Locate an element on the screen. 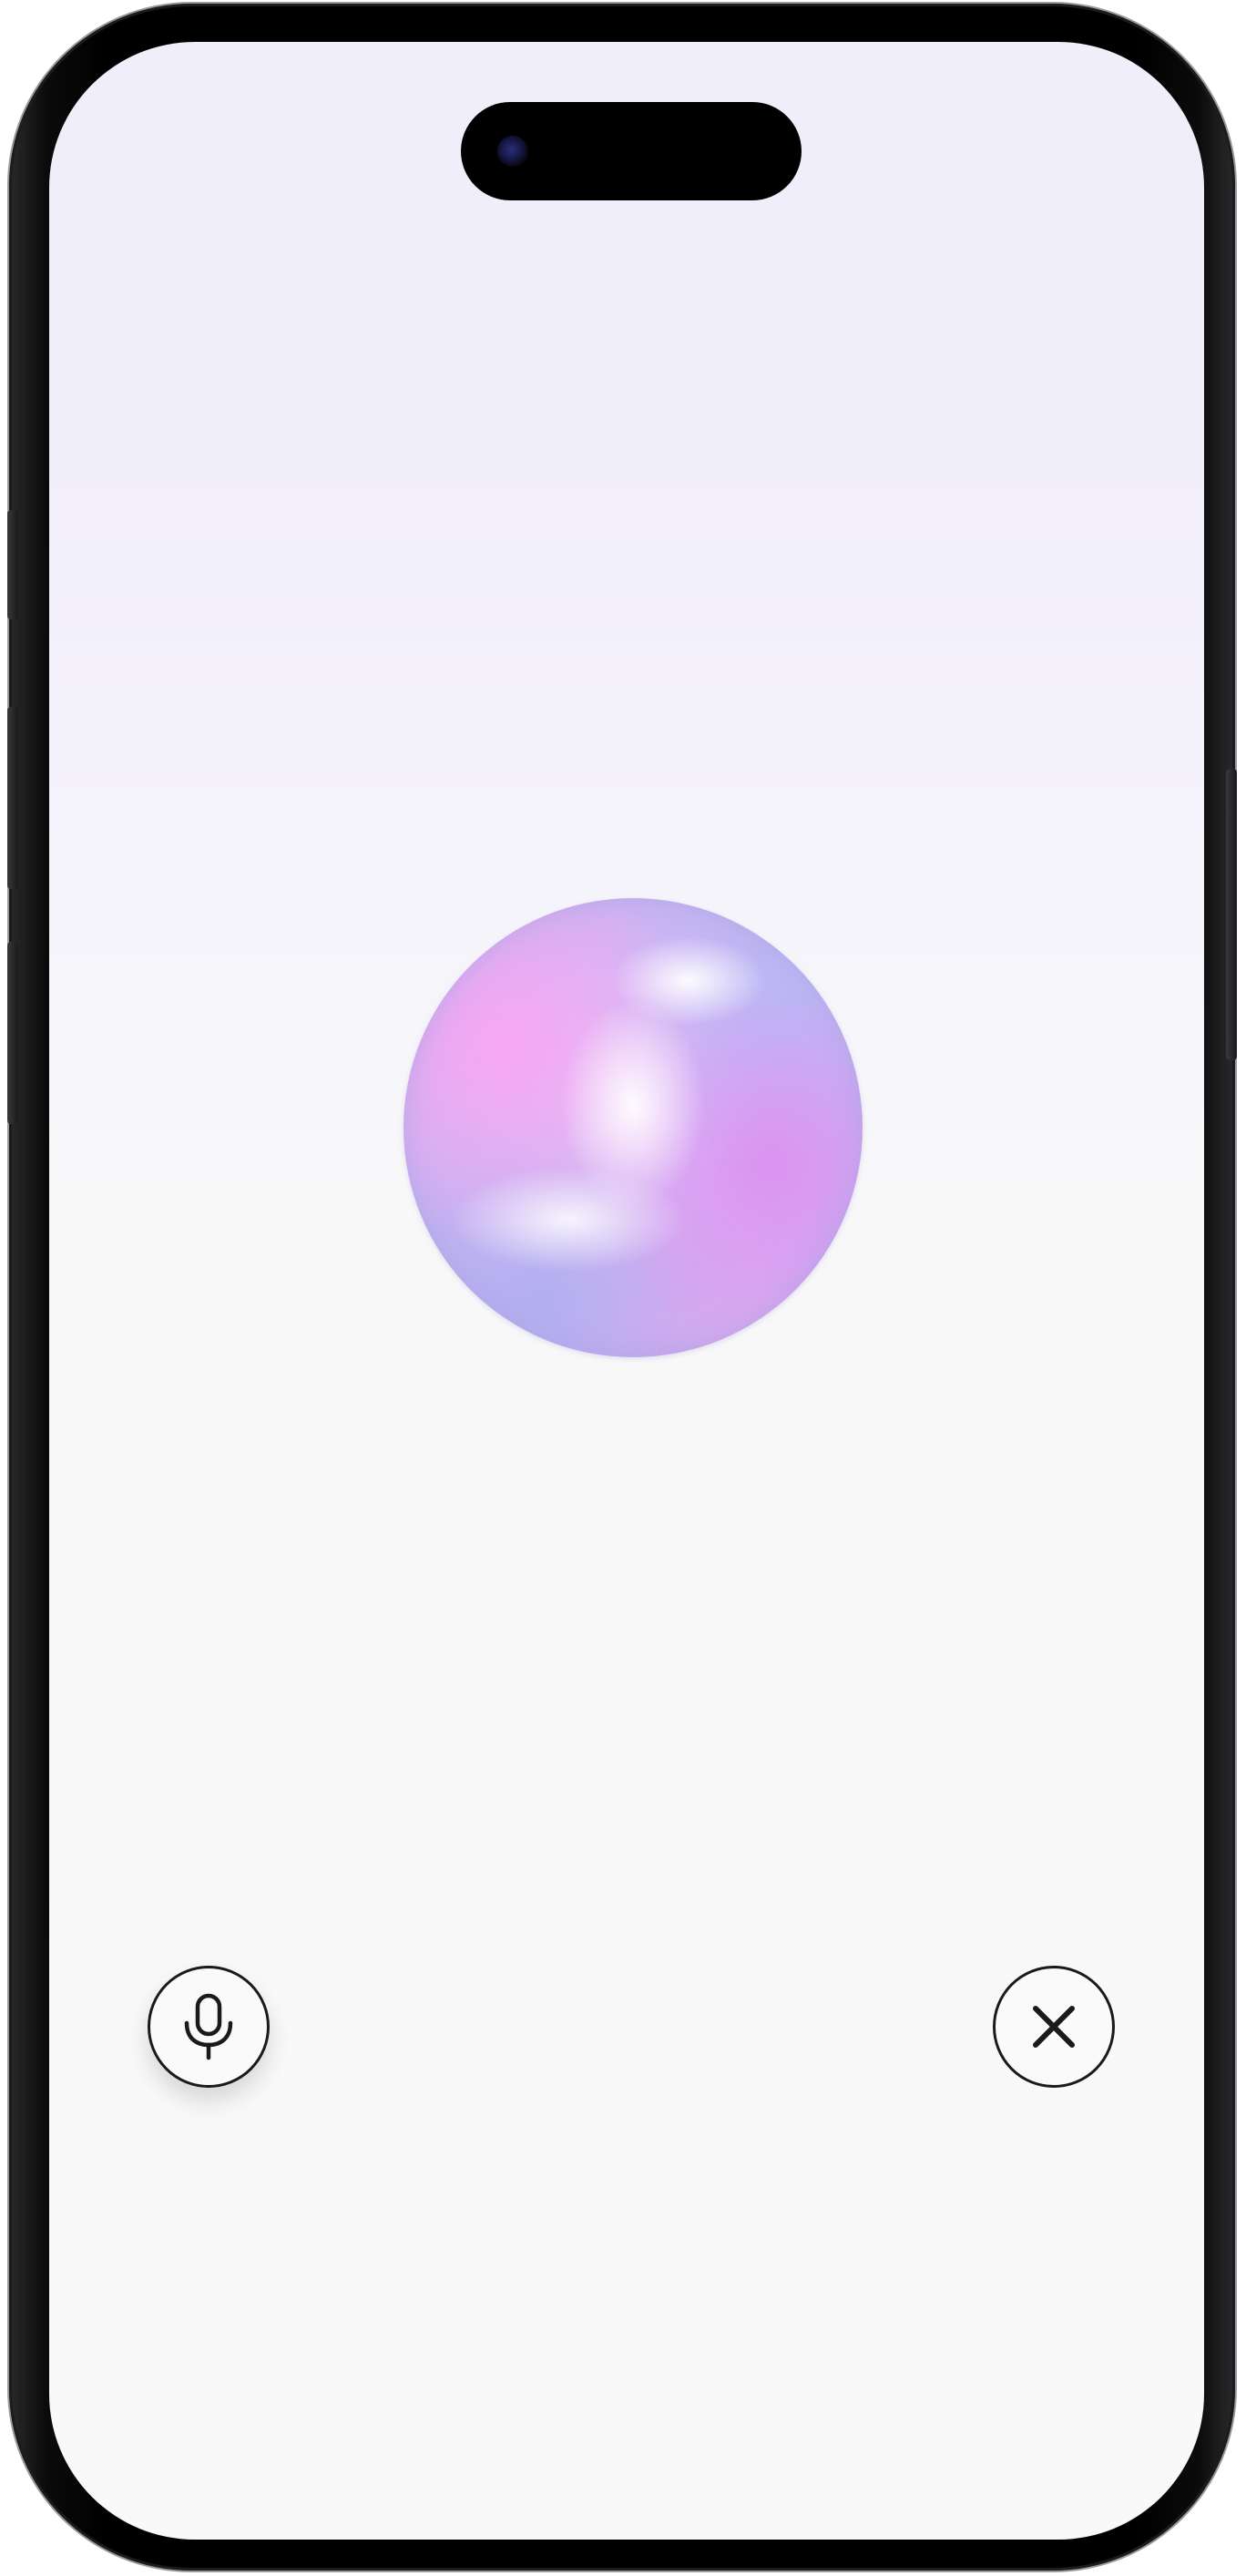  assistant-orb is located at coordinates (633, 1127).